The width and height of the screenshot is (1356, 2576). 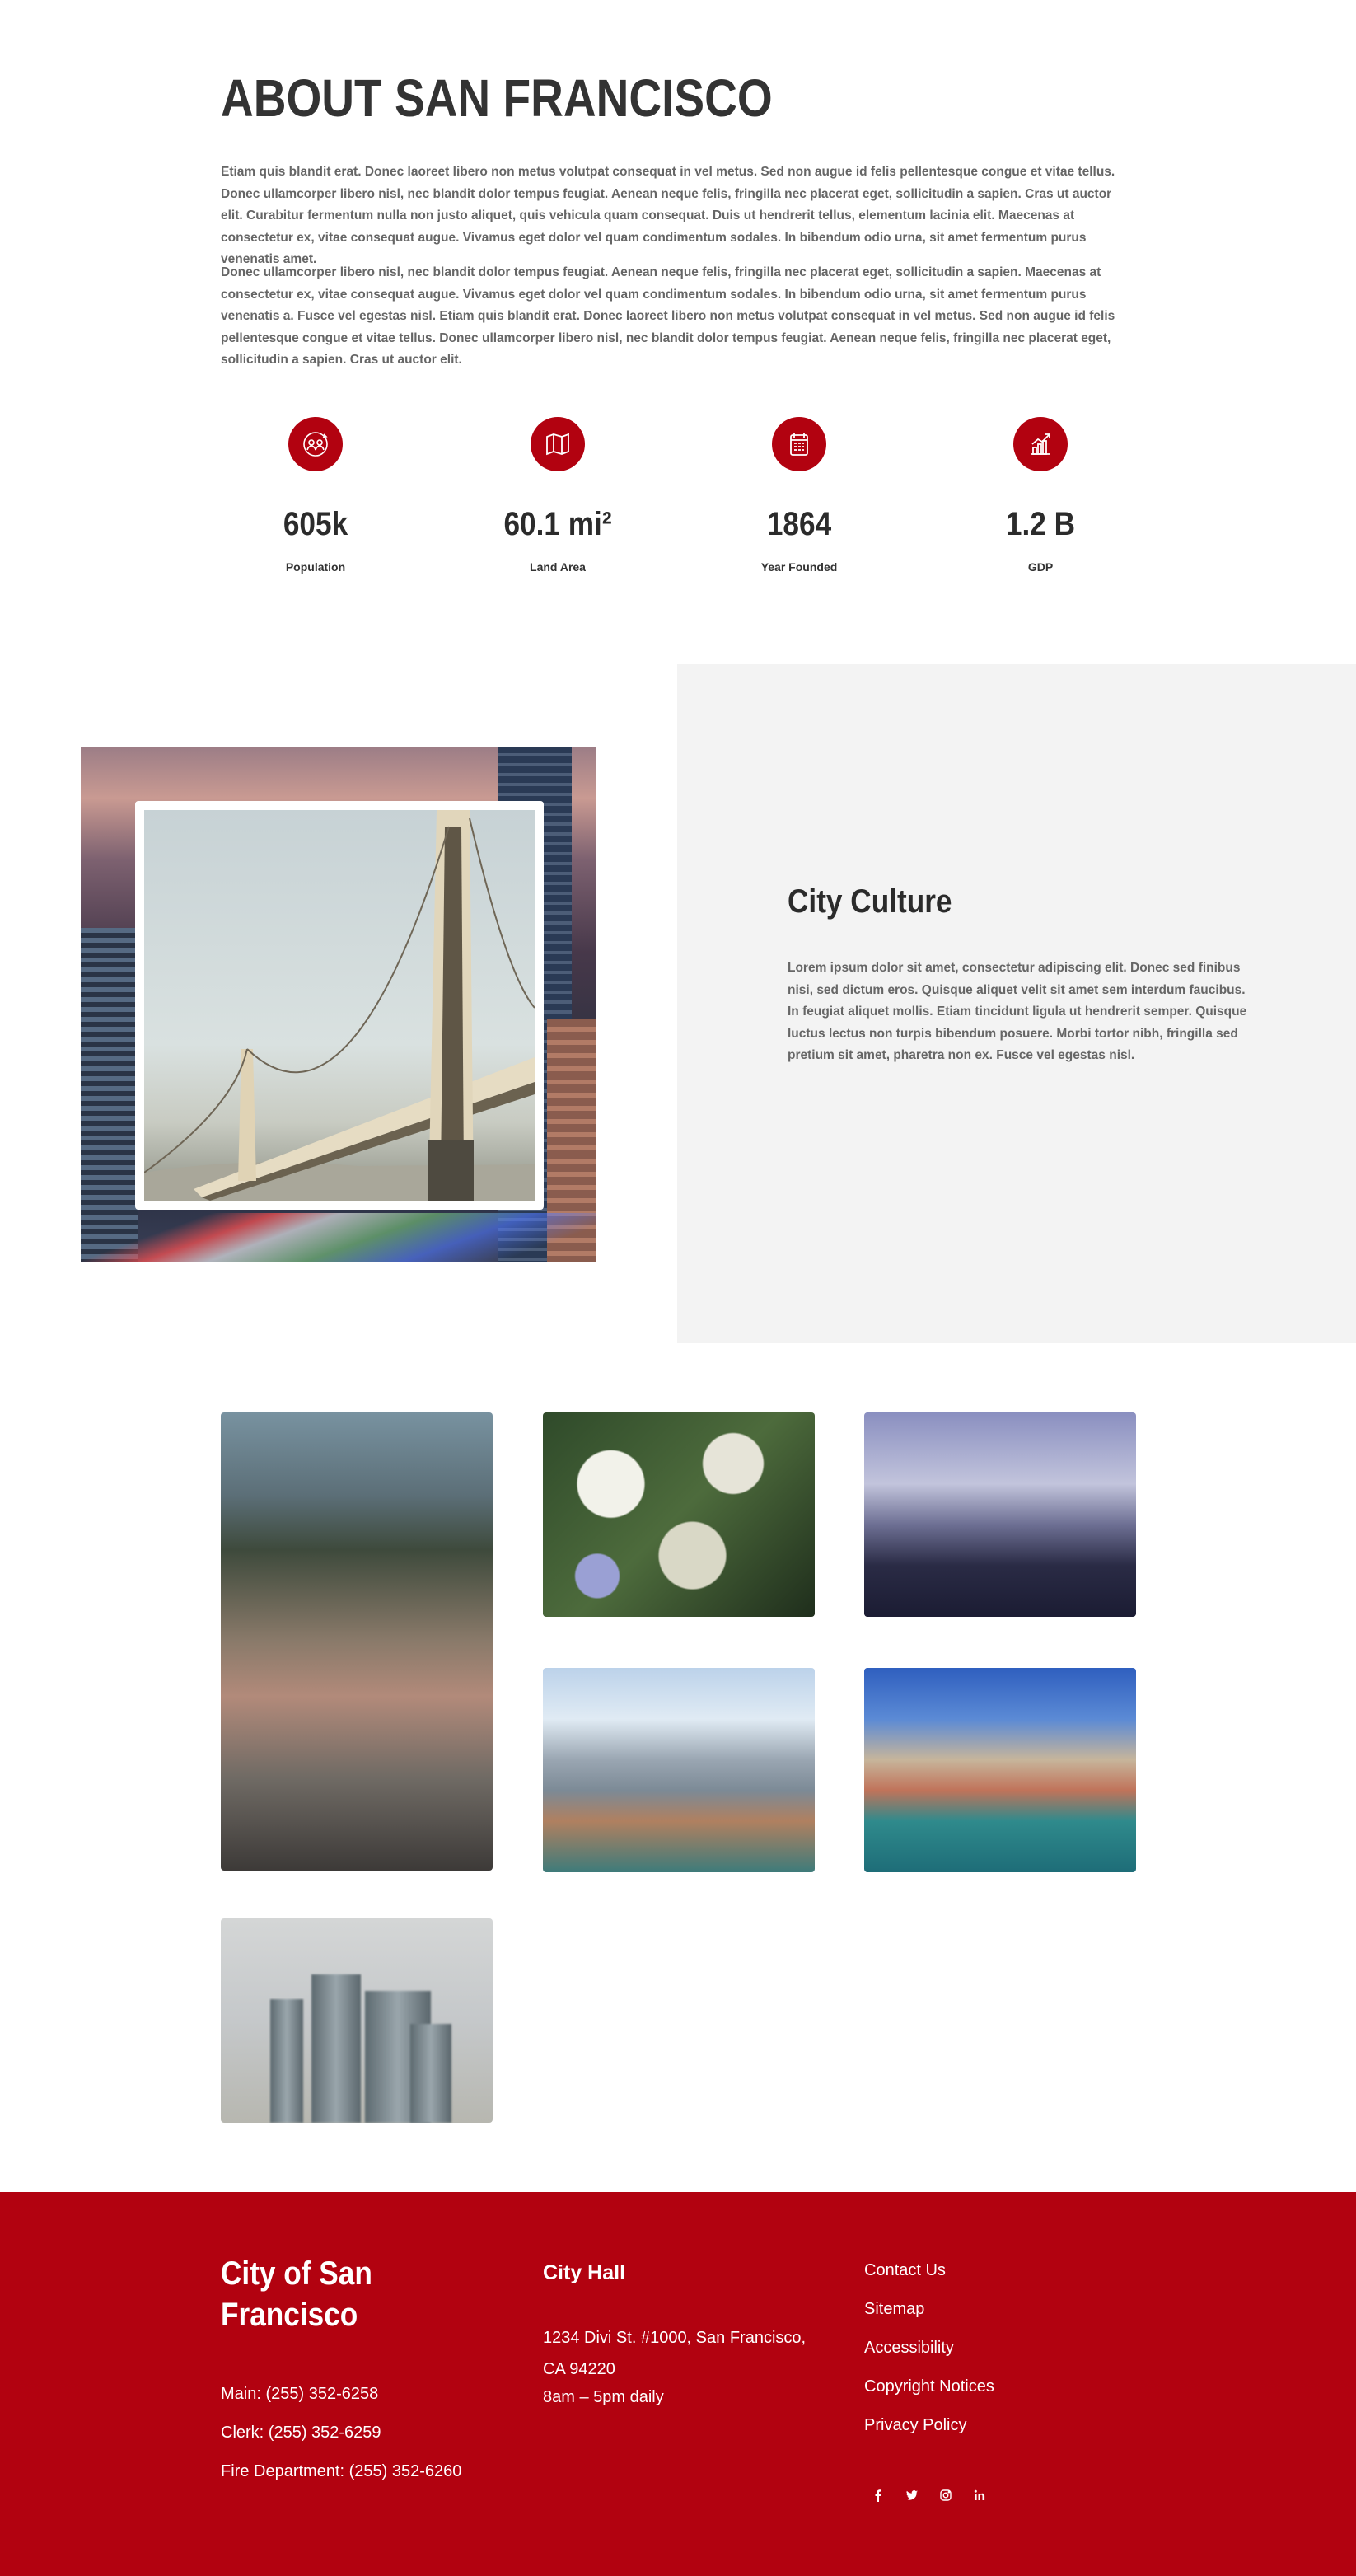 I want to click on linkedin-icon, so click(x=979, y=2495).